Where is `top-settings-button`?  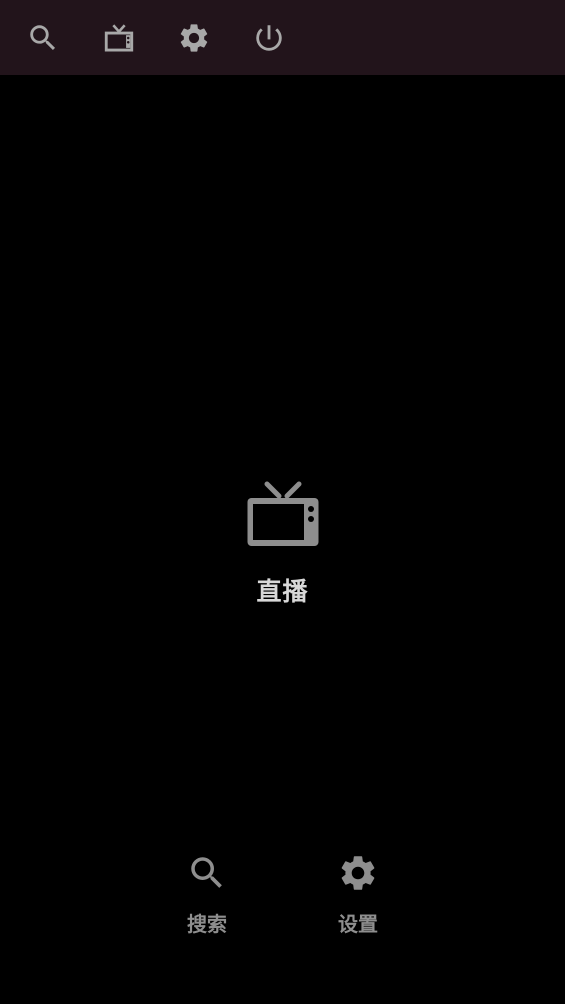 top-settings-button is located at coordinates (194, 38).